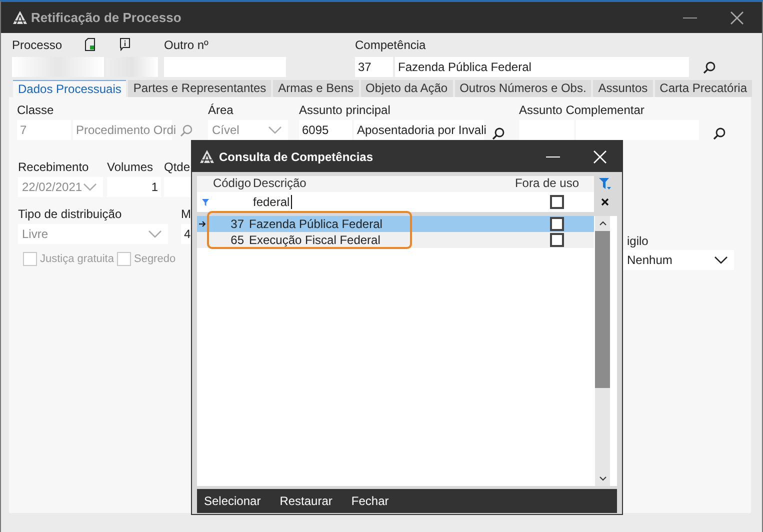  I want to click on checkbox-label: Justiça gratuita, so click(77, 259).